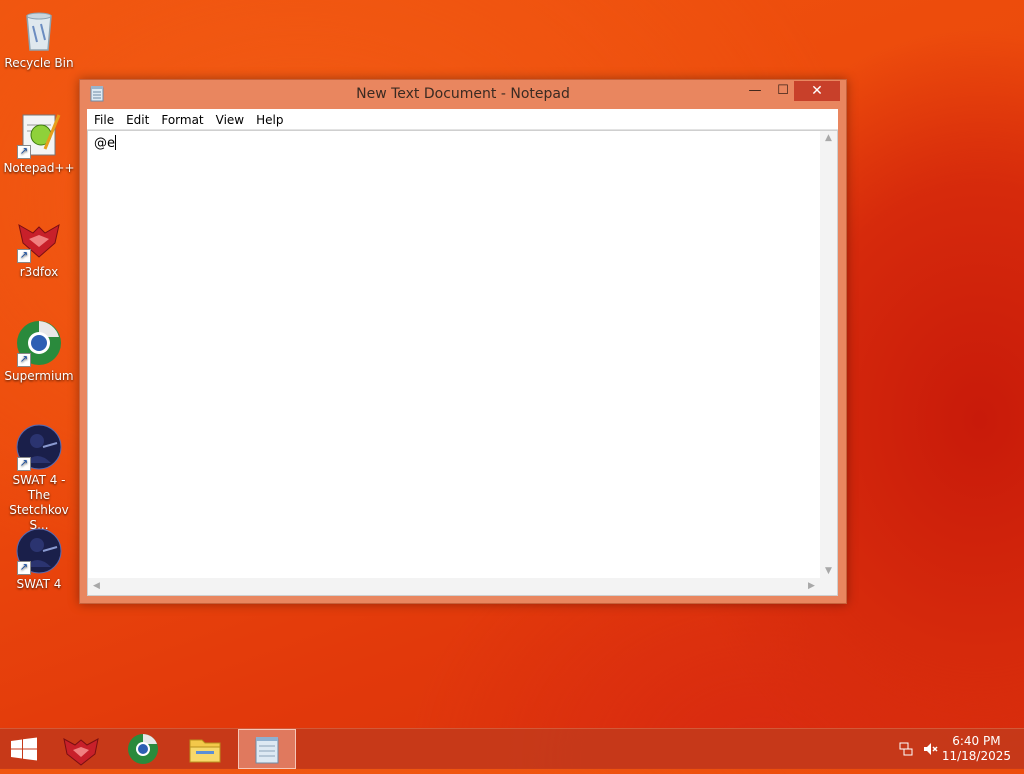  Describe the element at coordinates (39, 584) in the screenshot. I see `desktop-icon-label: SWAT 4` at that location.